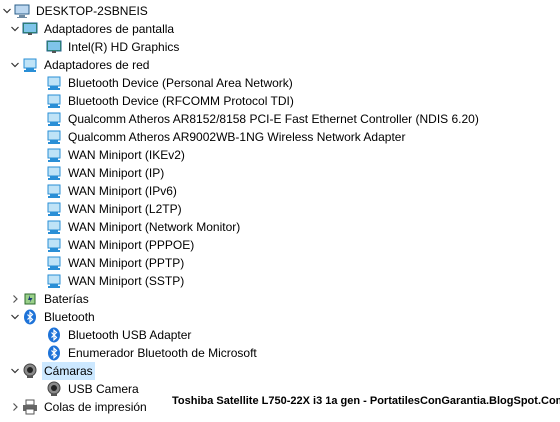 This screenshot has height=422, width=560. I want to click on device-label: Intel(R) HD Graphics, so click(124, 47).